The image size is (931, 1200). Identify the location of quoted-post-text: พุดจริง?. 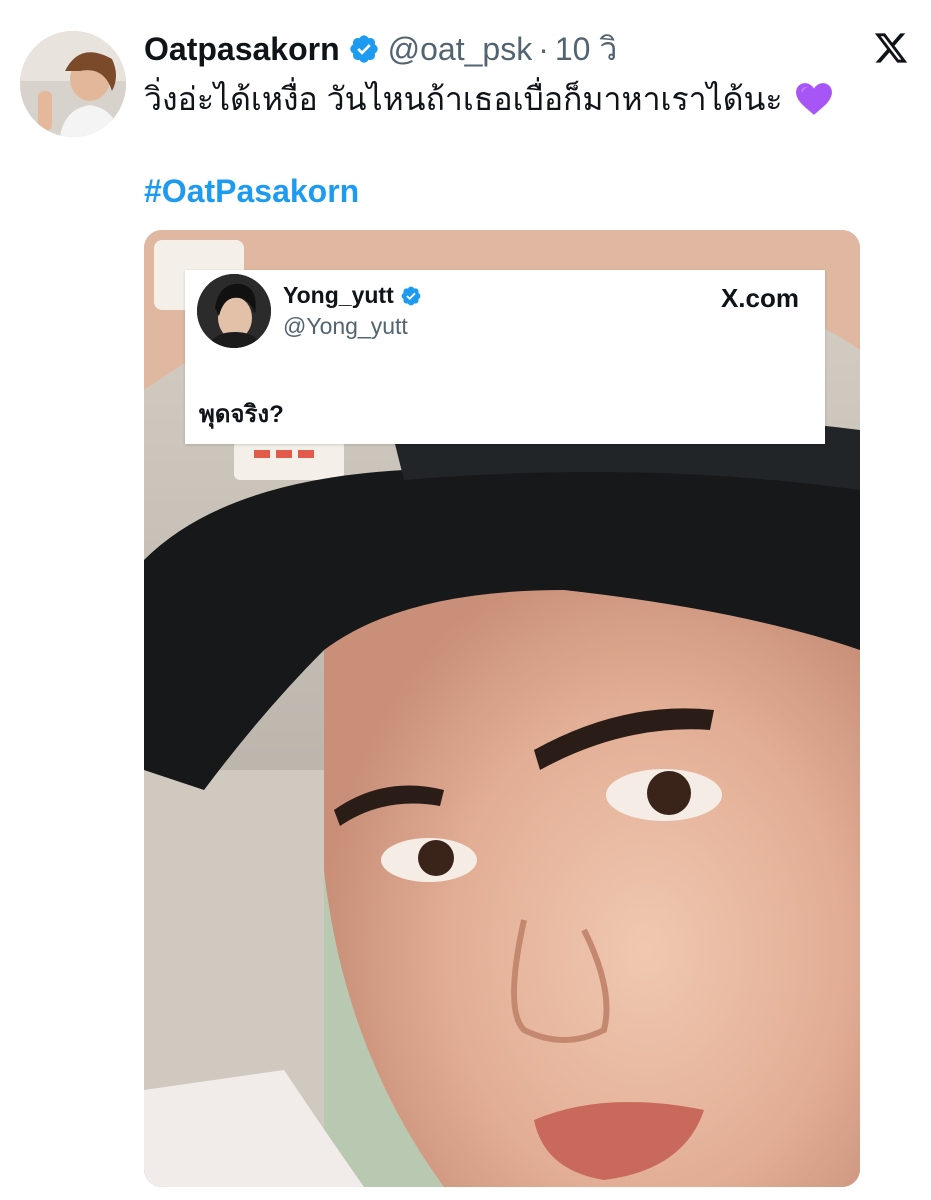
(241, 414).